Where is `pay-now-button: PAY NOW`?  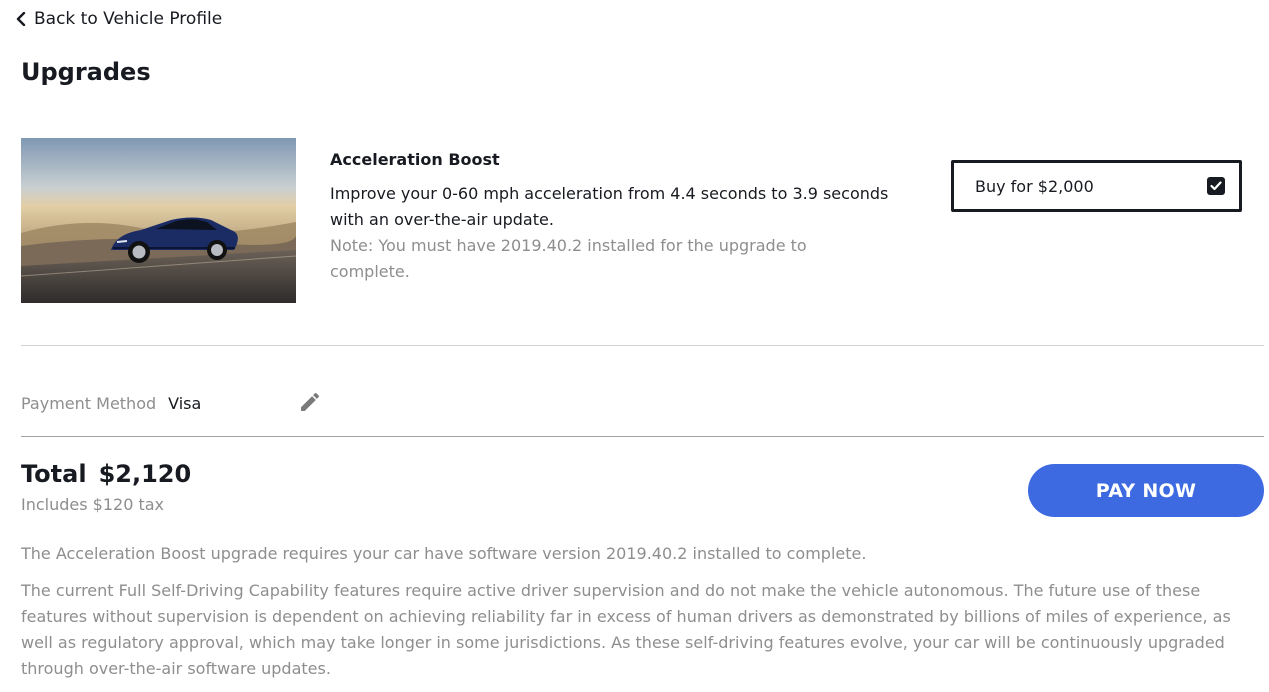 pay-now-button: PAY NOW is located at coordinates (1146, 490).